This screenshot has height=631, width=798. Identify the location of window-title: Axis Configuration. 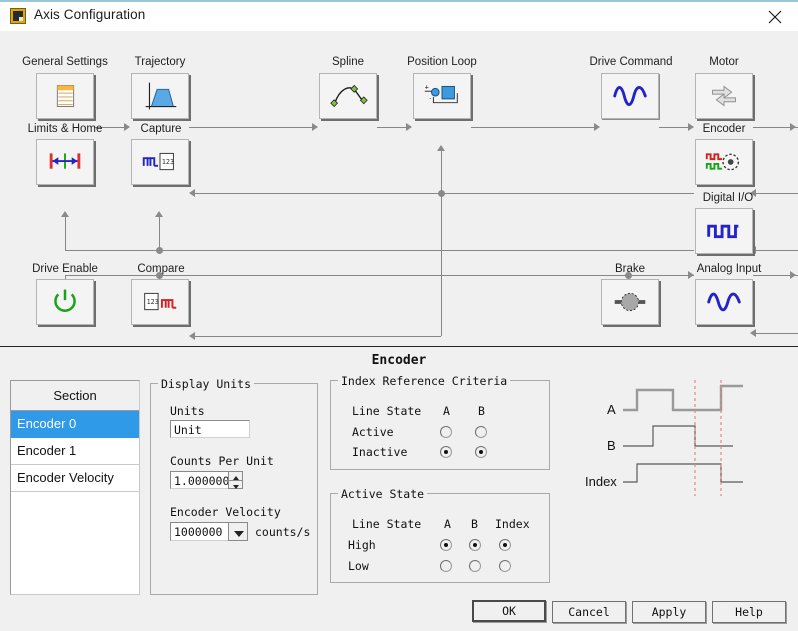
(90, 14).